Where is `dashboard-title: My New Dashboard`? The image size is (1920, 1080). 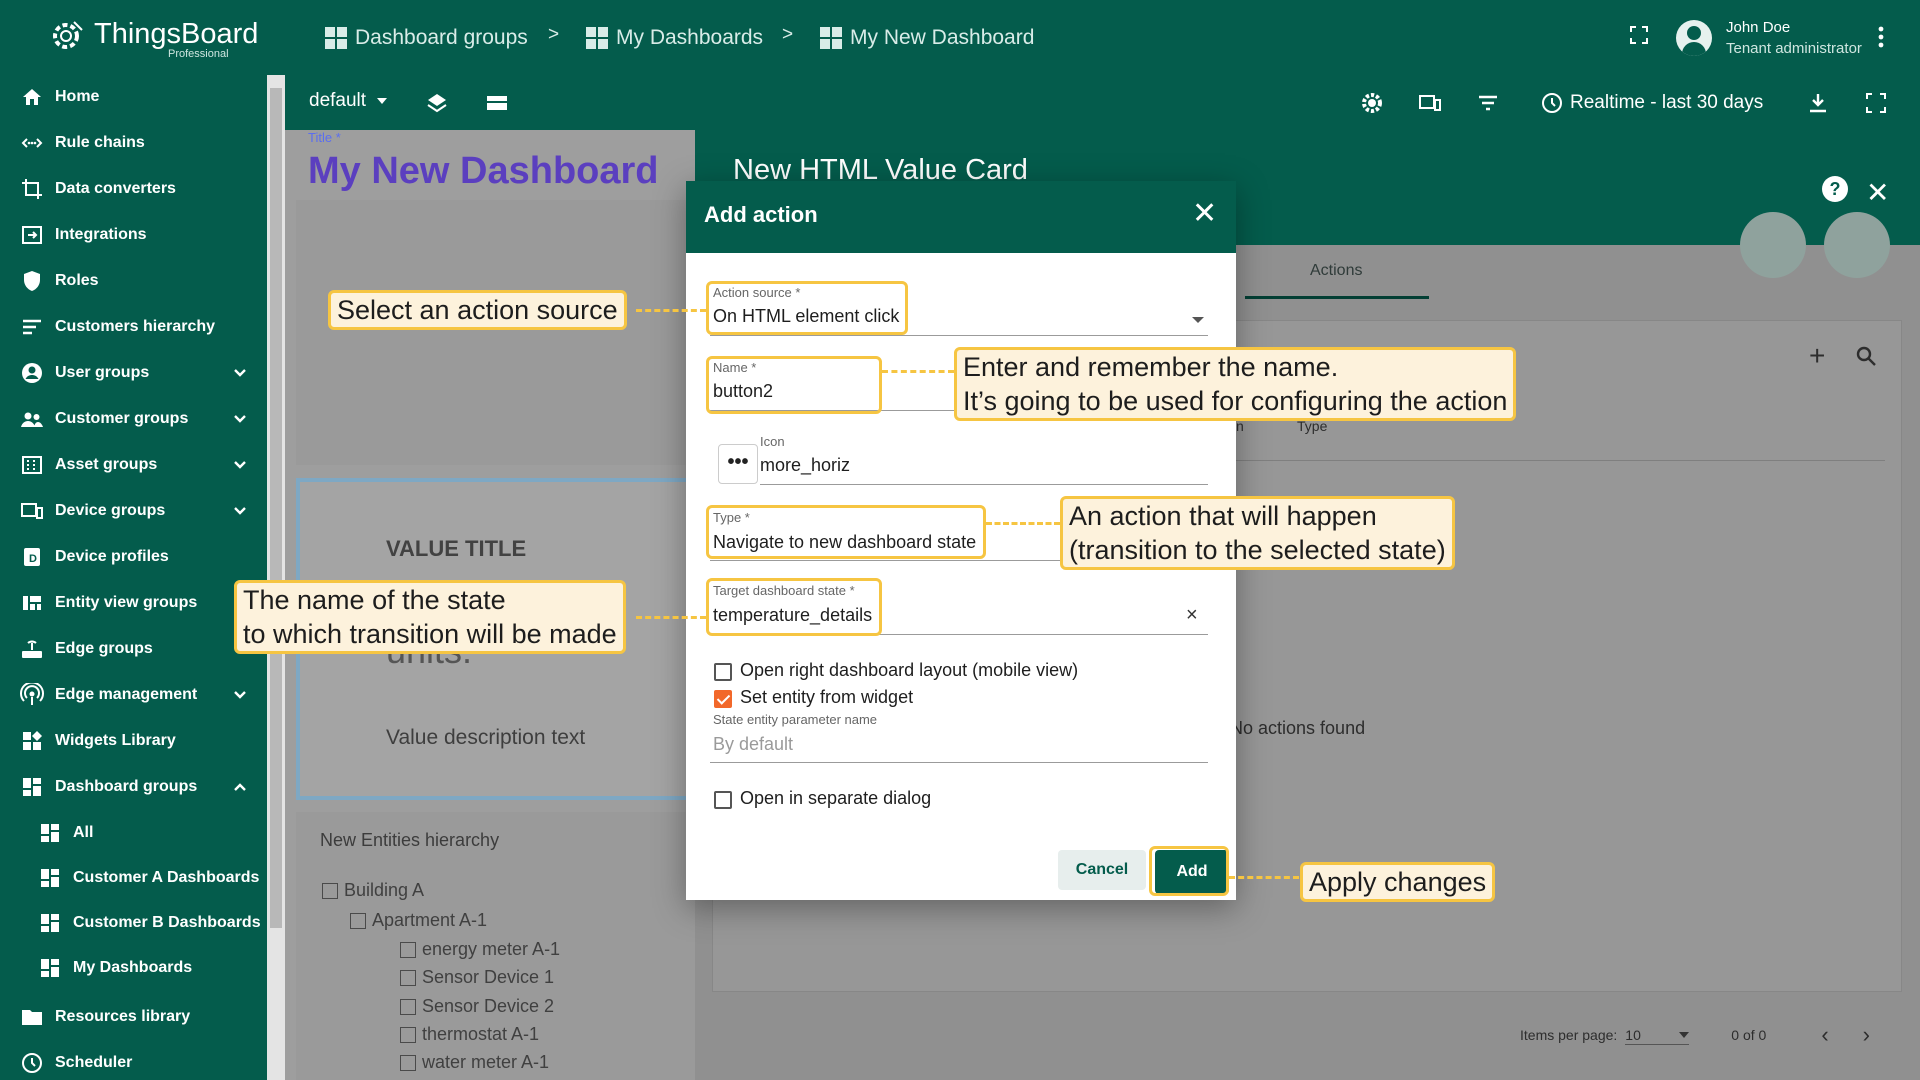
dashboard-title: My New Dashboard is located at coordinates (483, 171).